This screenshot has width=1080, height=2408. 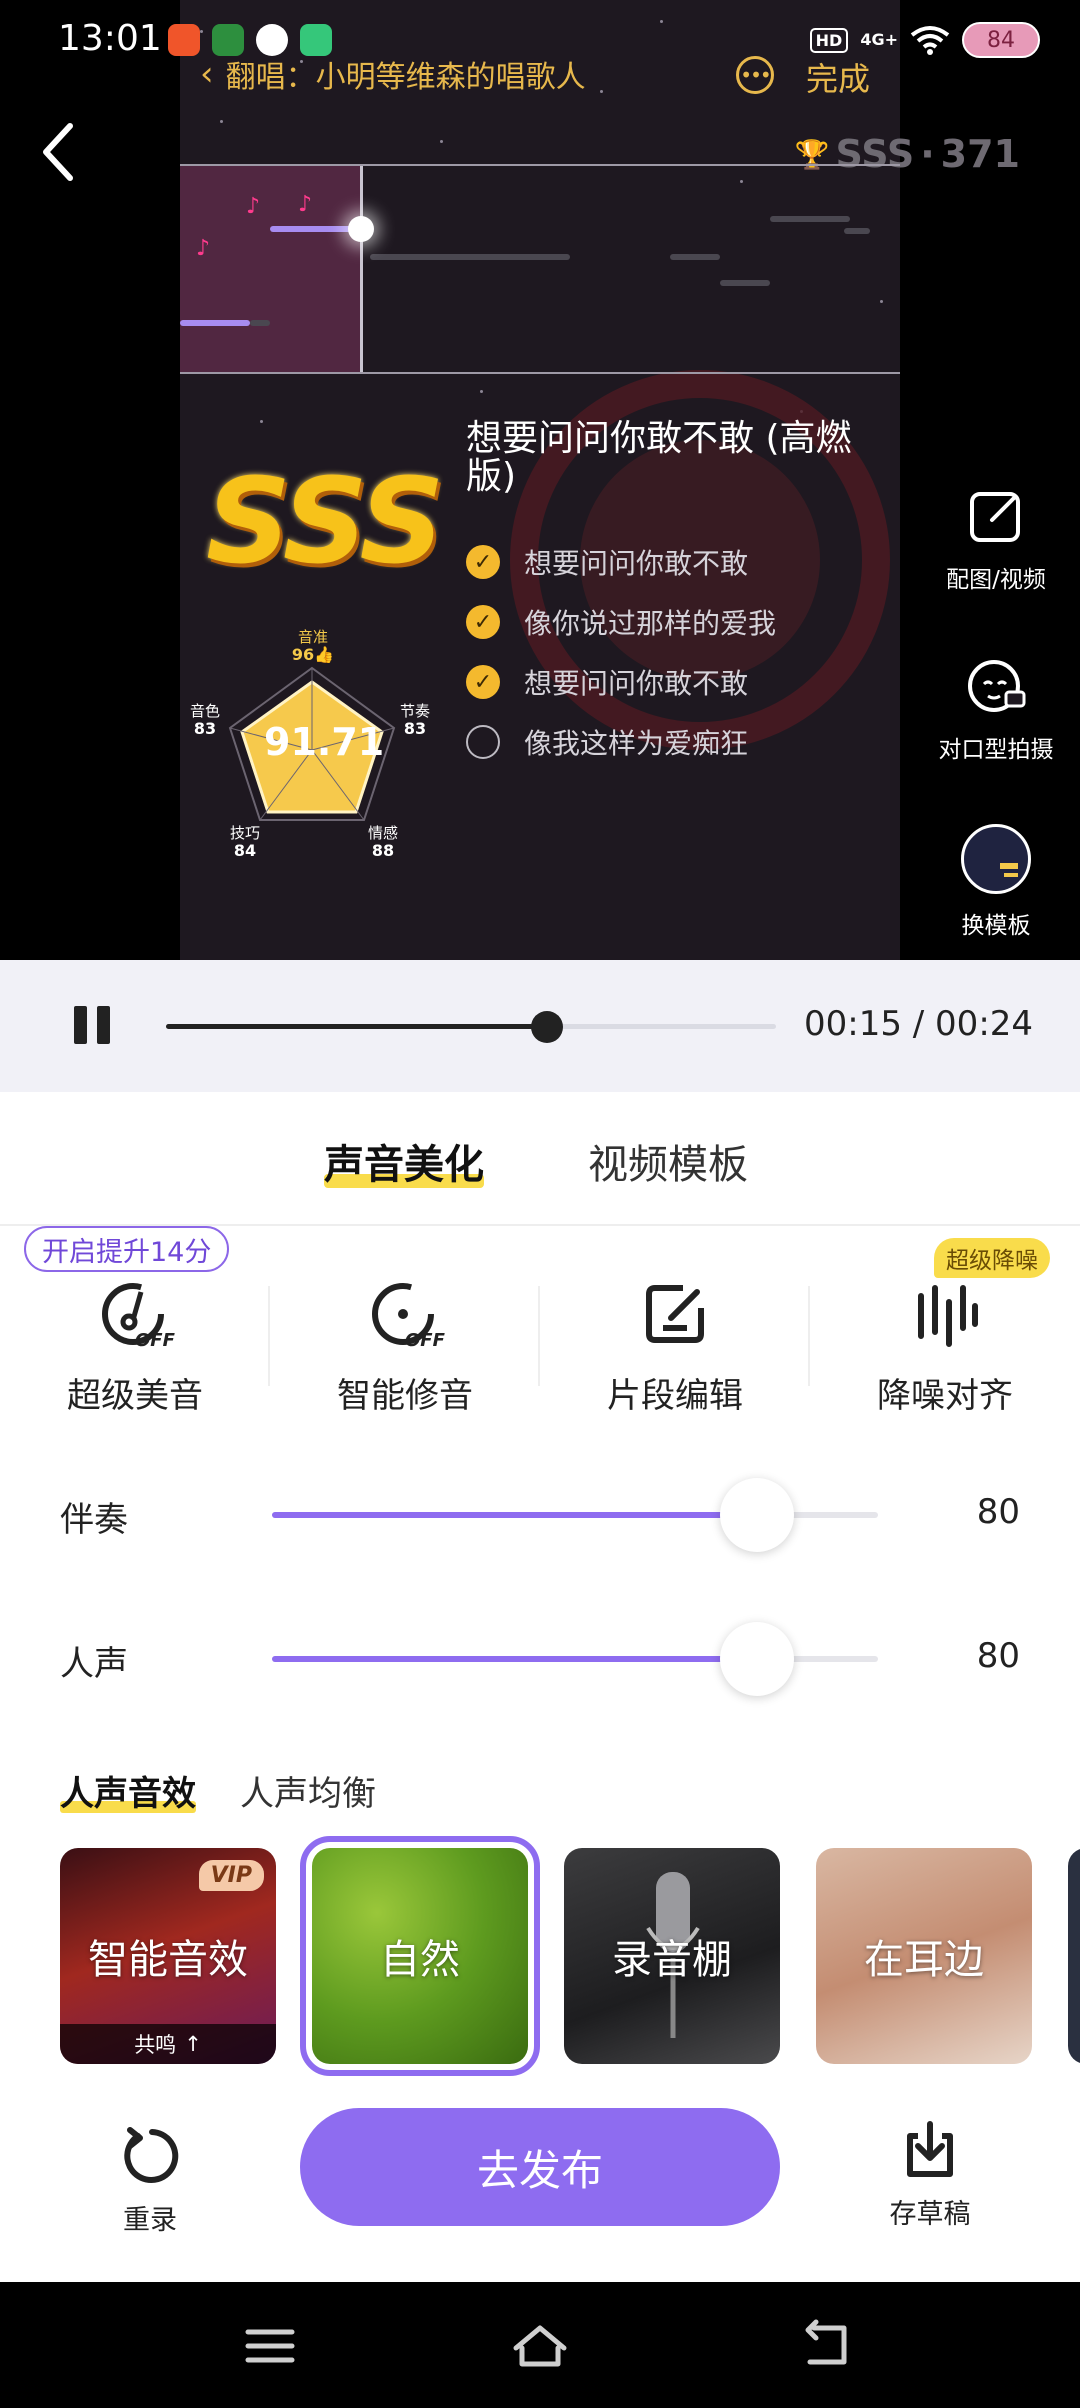 I want to click on tab-video-template: 视频模板, so click(x=668, y=1161).